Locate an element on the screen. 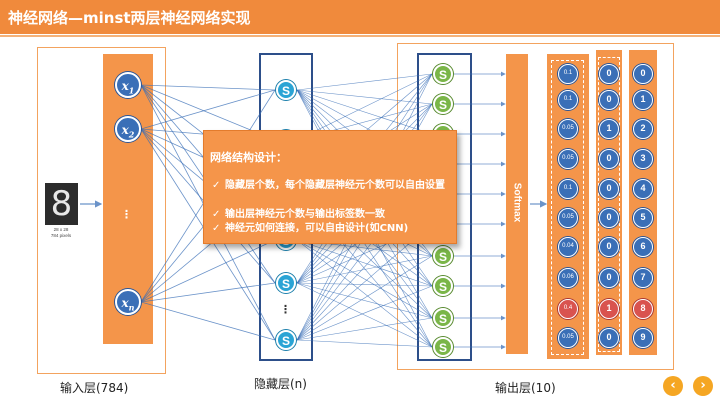 The height and width of the screenshot is (405, 720). input-node-x1: x1 is located at coordinates (128, 85).